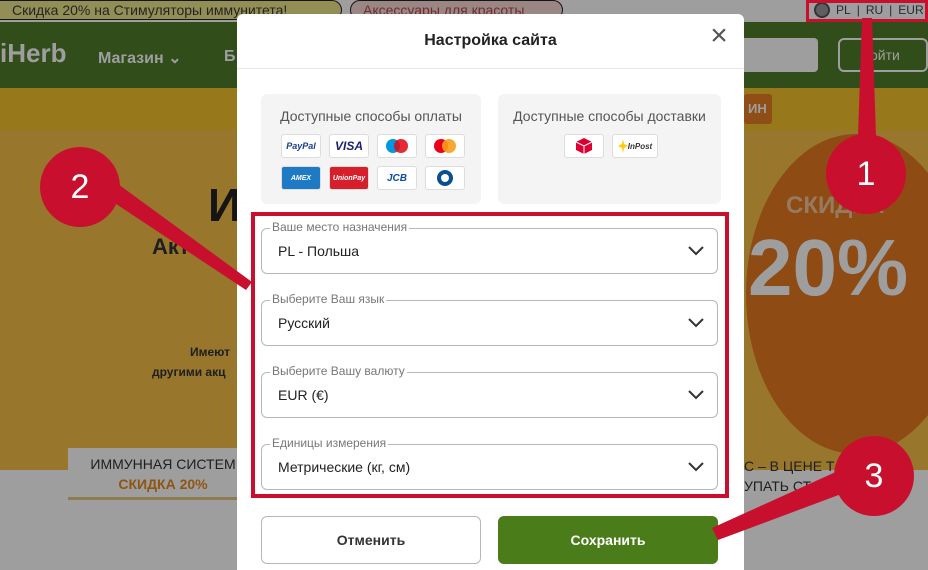  Describe the element at coordinates (874, 476) in the screenshot. I see `annotation-badge-3: 3` at that location.